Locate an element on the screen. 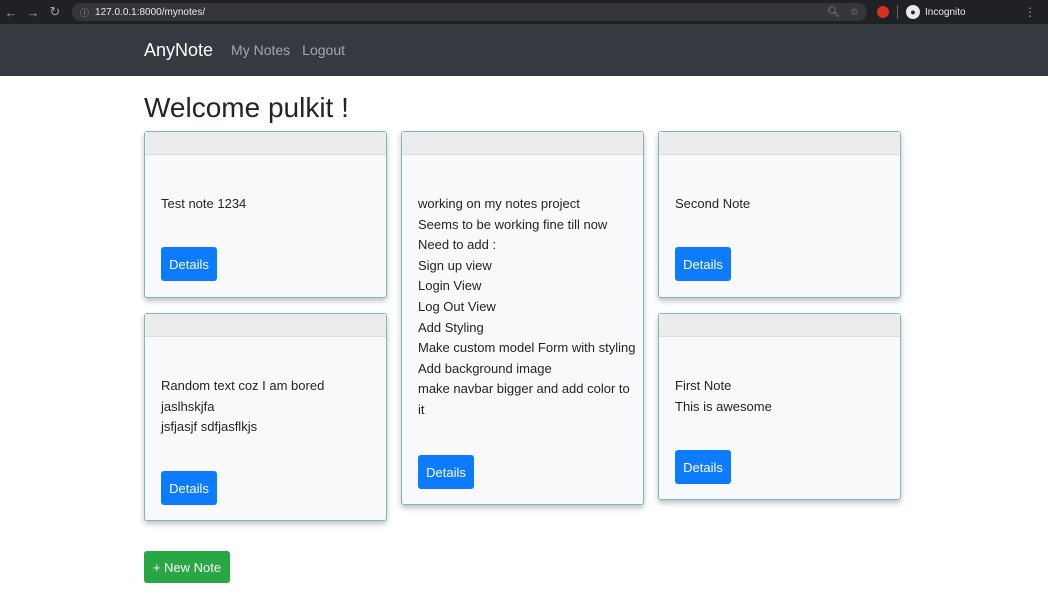 The height and width of the screenshot is (603, 1048). brand-logo: AnyNote is located at coordinates (178, 50).